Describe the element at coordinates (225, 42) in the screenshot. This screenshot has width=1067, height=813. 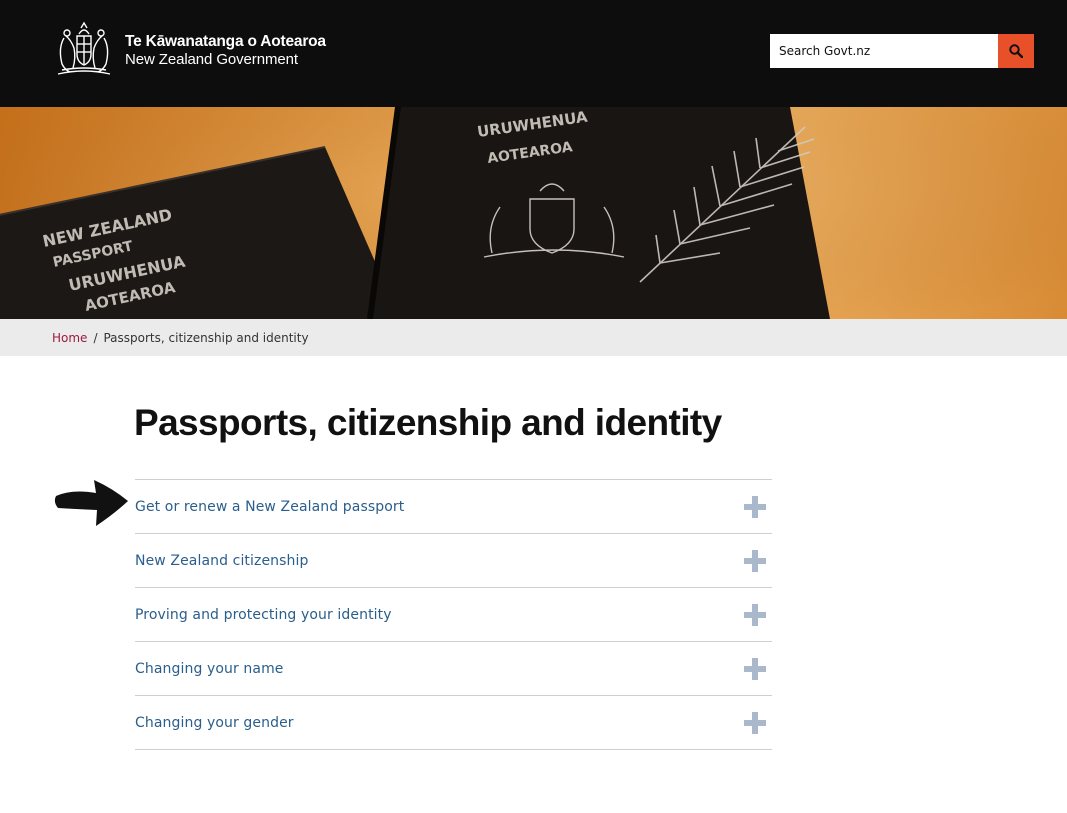
I see `logo-maori-name: Te Kāwanatanga o Aotearoa` at that location.